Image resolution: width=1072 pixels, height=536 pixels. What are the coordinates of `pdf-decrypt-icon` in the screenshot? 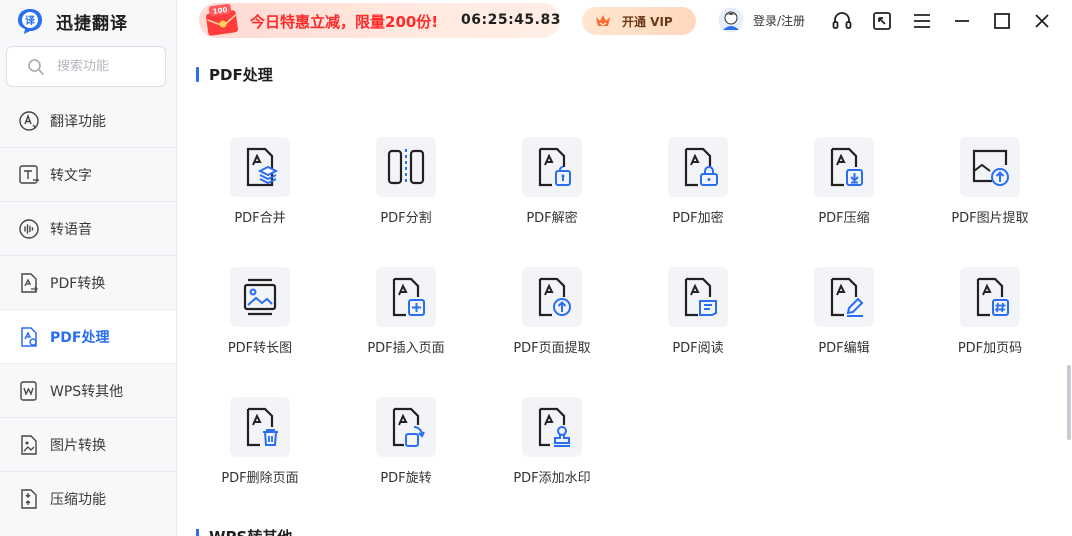 It's located at (554, 167).